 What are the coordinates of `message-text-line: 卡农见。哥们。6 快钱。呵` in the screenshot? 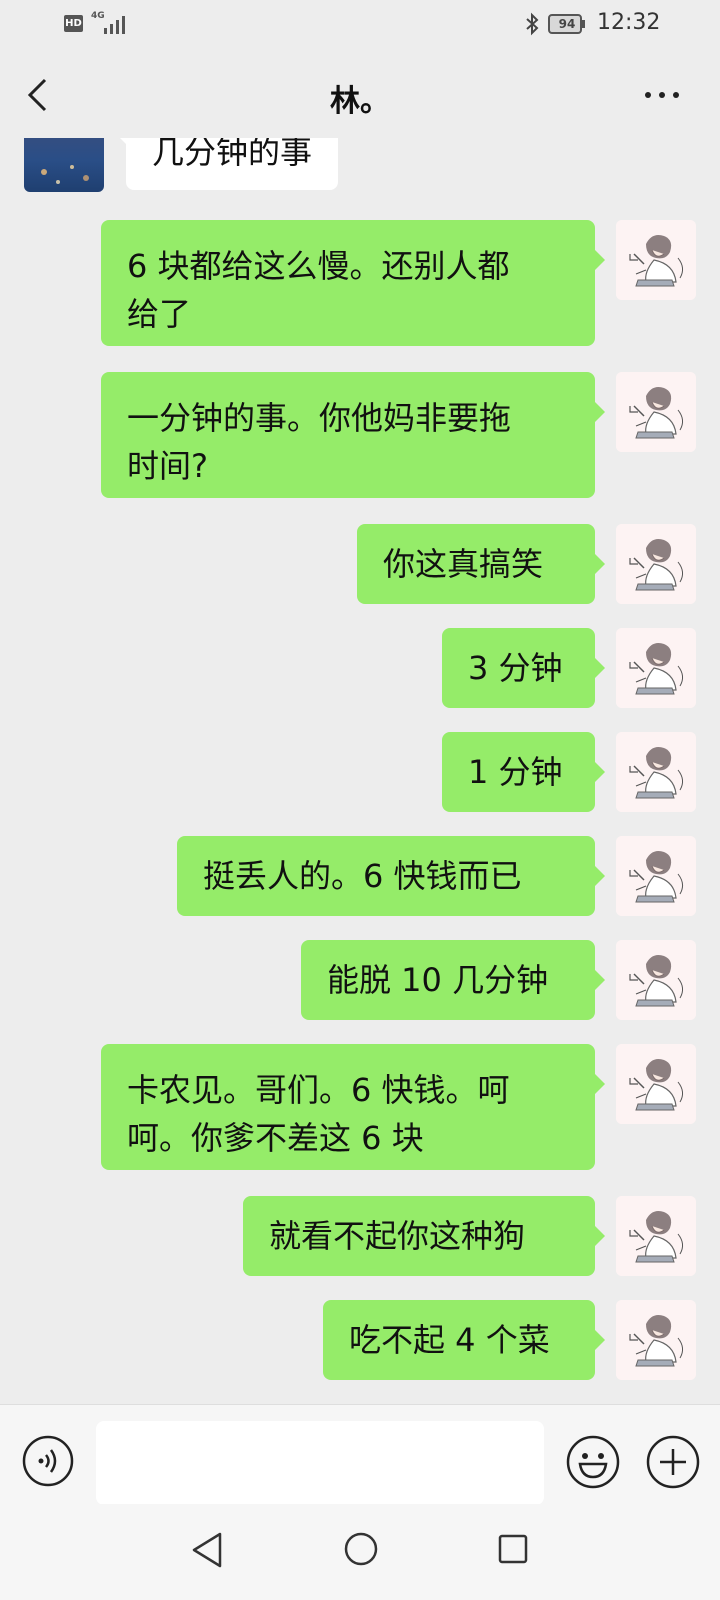 It's located at (318, 1090).